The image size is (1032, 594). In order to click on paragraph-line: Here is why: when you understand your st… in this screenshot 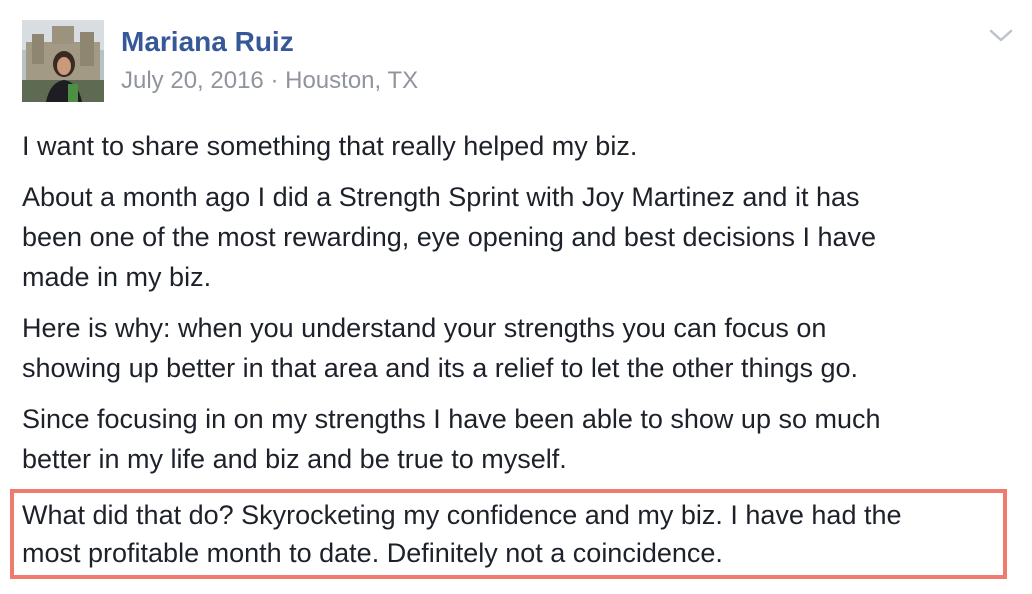, I will do `click(424, 328)`.